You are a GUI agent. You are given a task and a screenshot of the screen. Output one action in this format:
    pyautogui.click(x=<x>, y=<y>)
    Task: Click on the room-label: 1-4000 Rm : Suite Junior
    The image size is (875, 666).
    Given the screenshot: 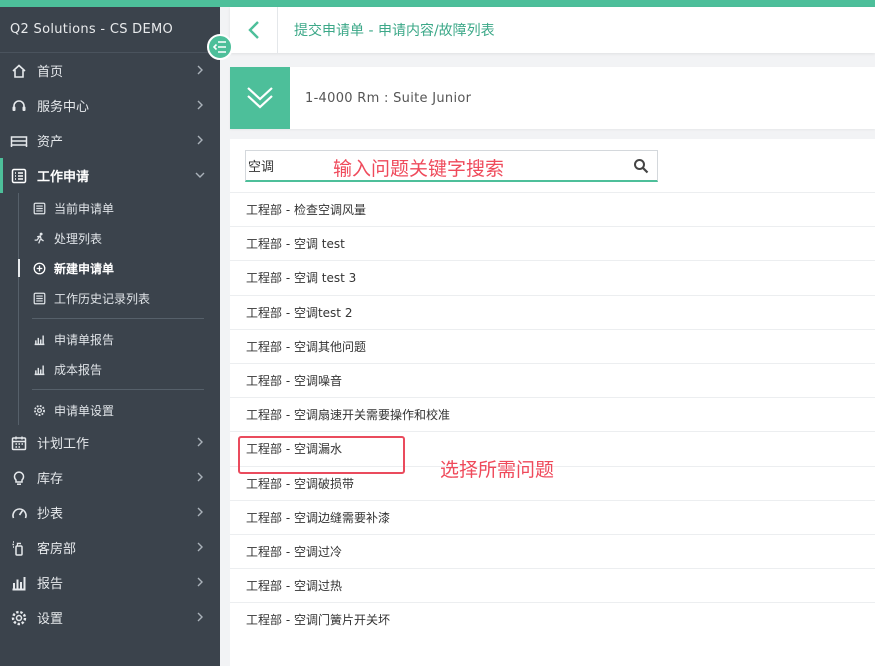 What is the action you would take?
    pyautogui.click(x=388, y=98)
    